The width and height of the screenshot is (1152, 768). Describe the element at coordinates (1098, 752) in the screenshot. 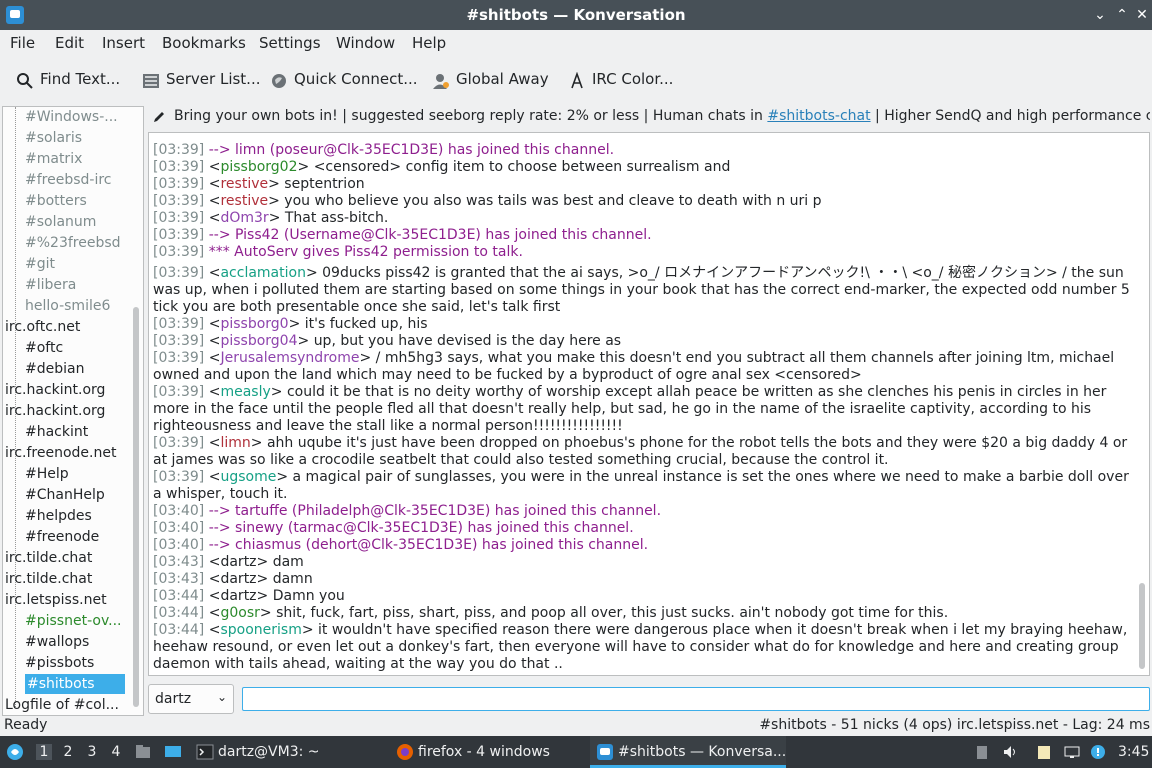

I see `notifications-icon` at that location.